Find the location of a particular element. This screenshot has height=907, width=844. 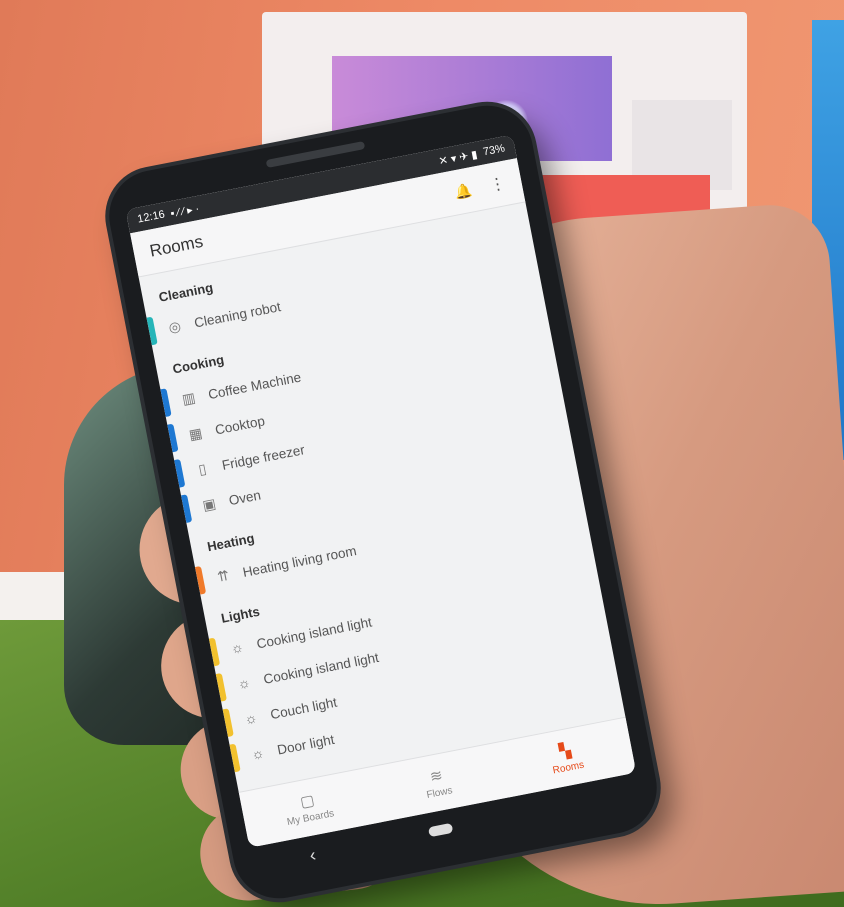

tab-label: Flows is located at coordinates (439, 793).